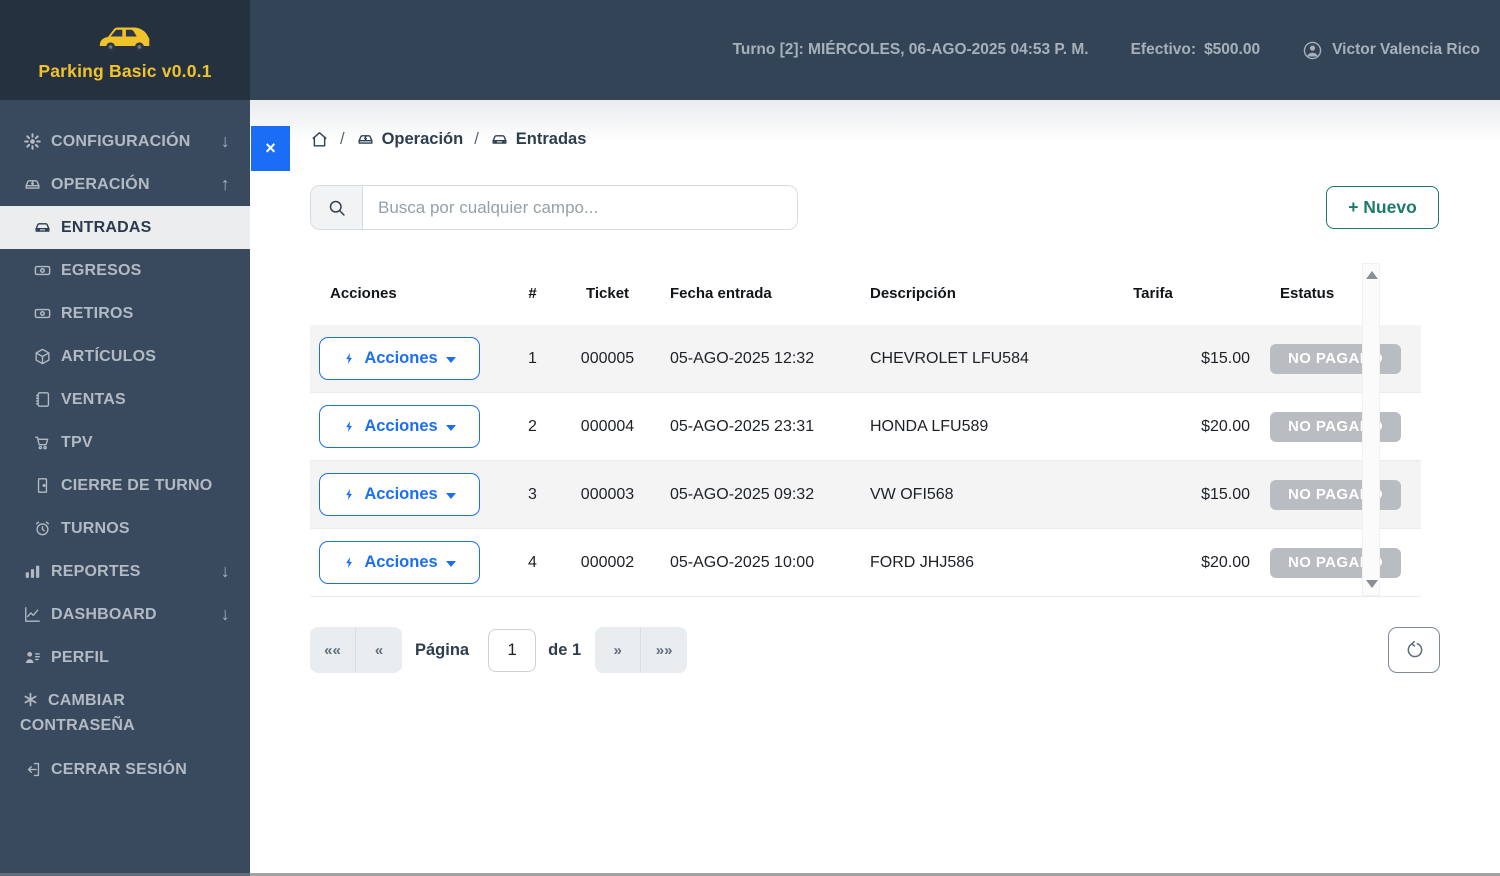  Describe the element at coordinates (949, 358) in the screenshot. I see `description: CHEVROLET LFU584` at that location.